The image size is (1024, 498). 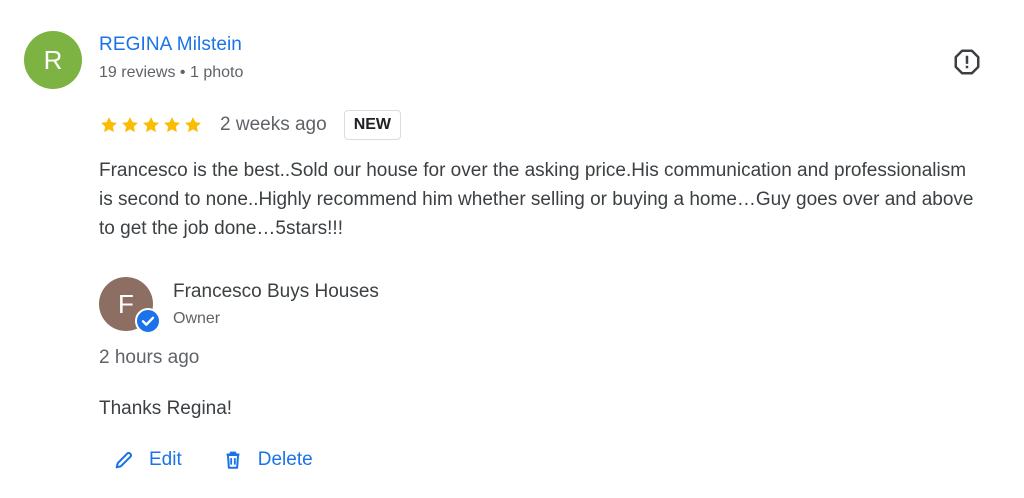 I want to click on verified-icon, so click(x=148, y=321).